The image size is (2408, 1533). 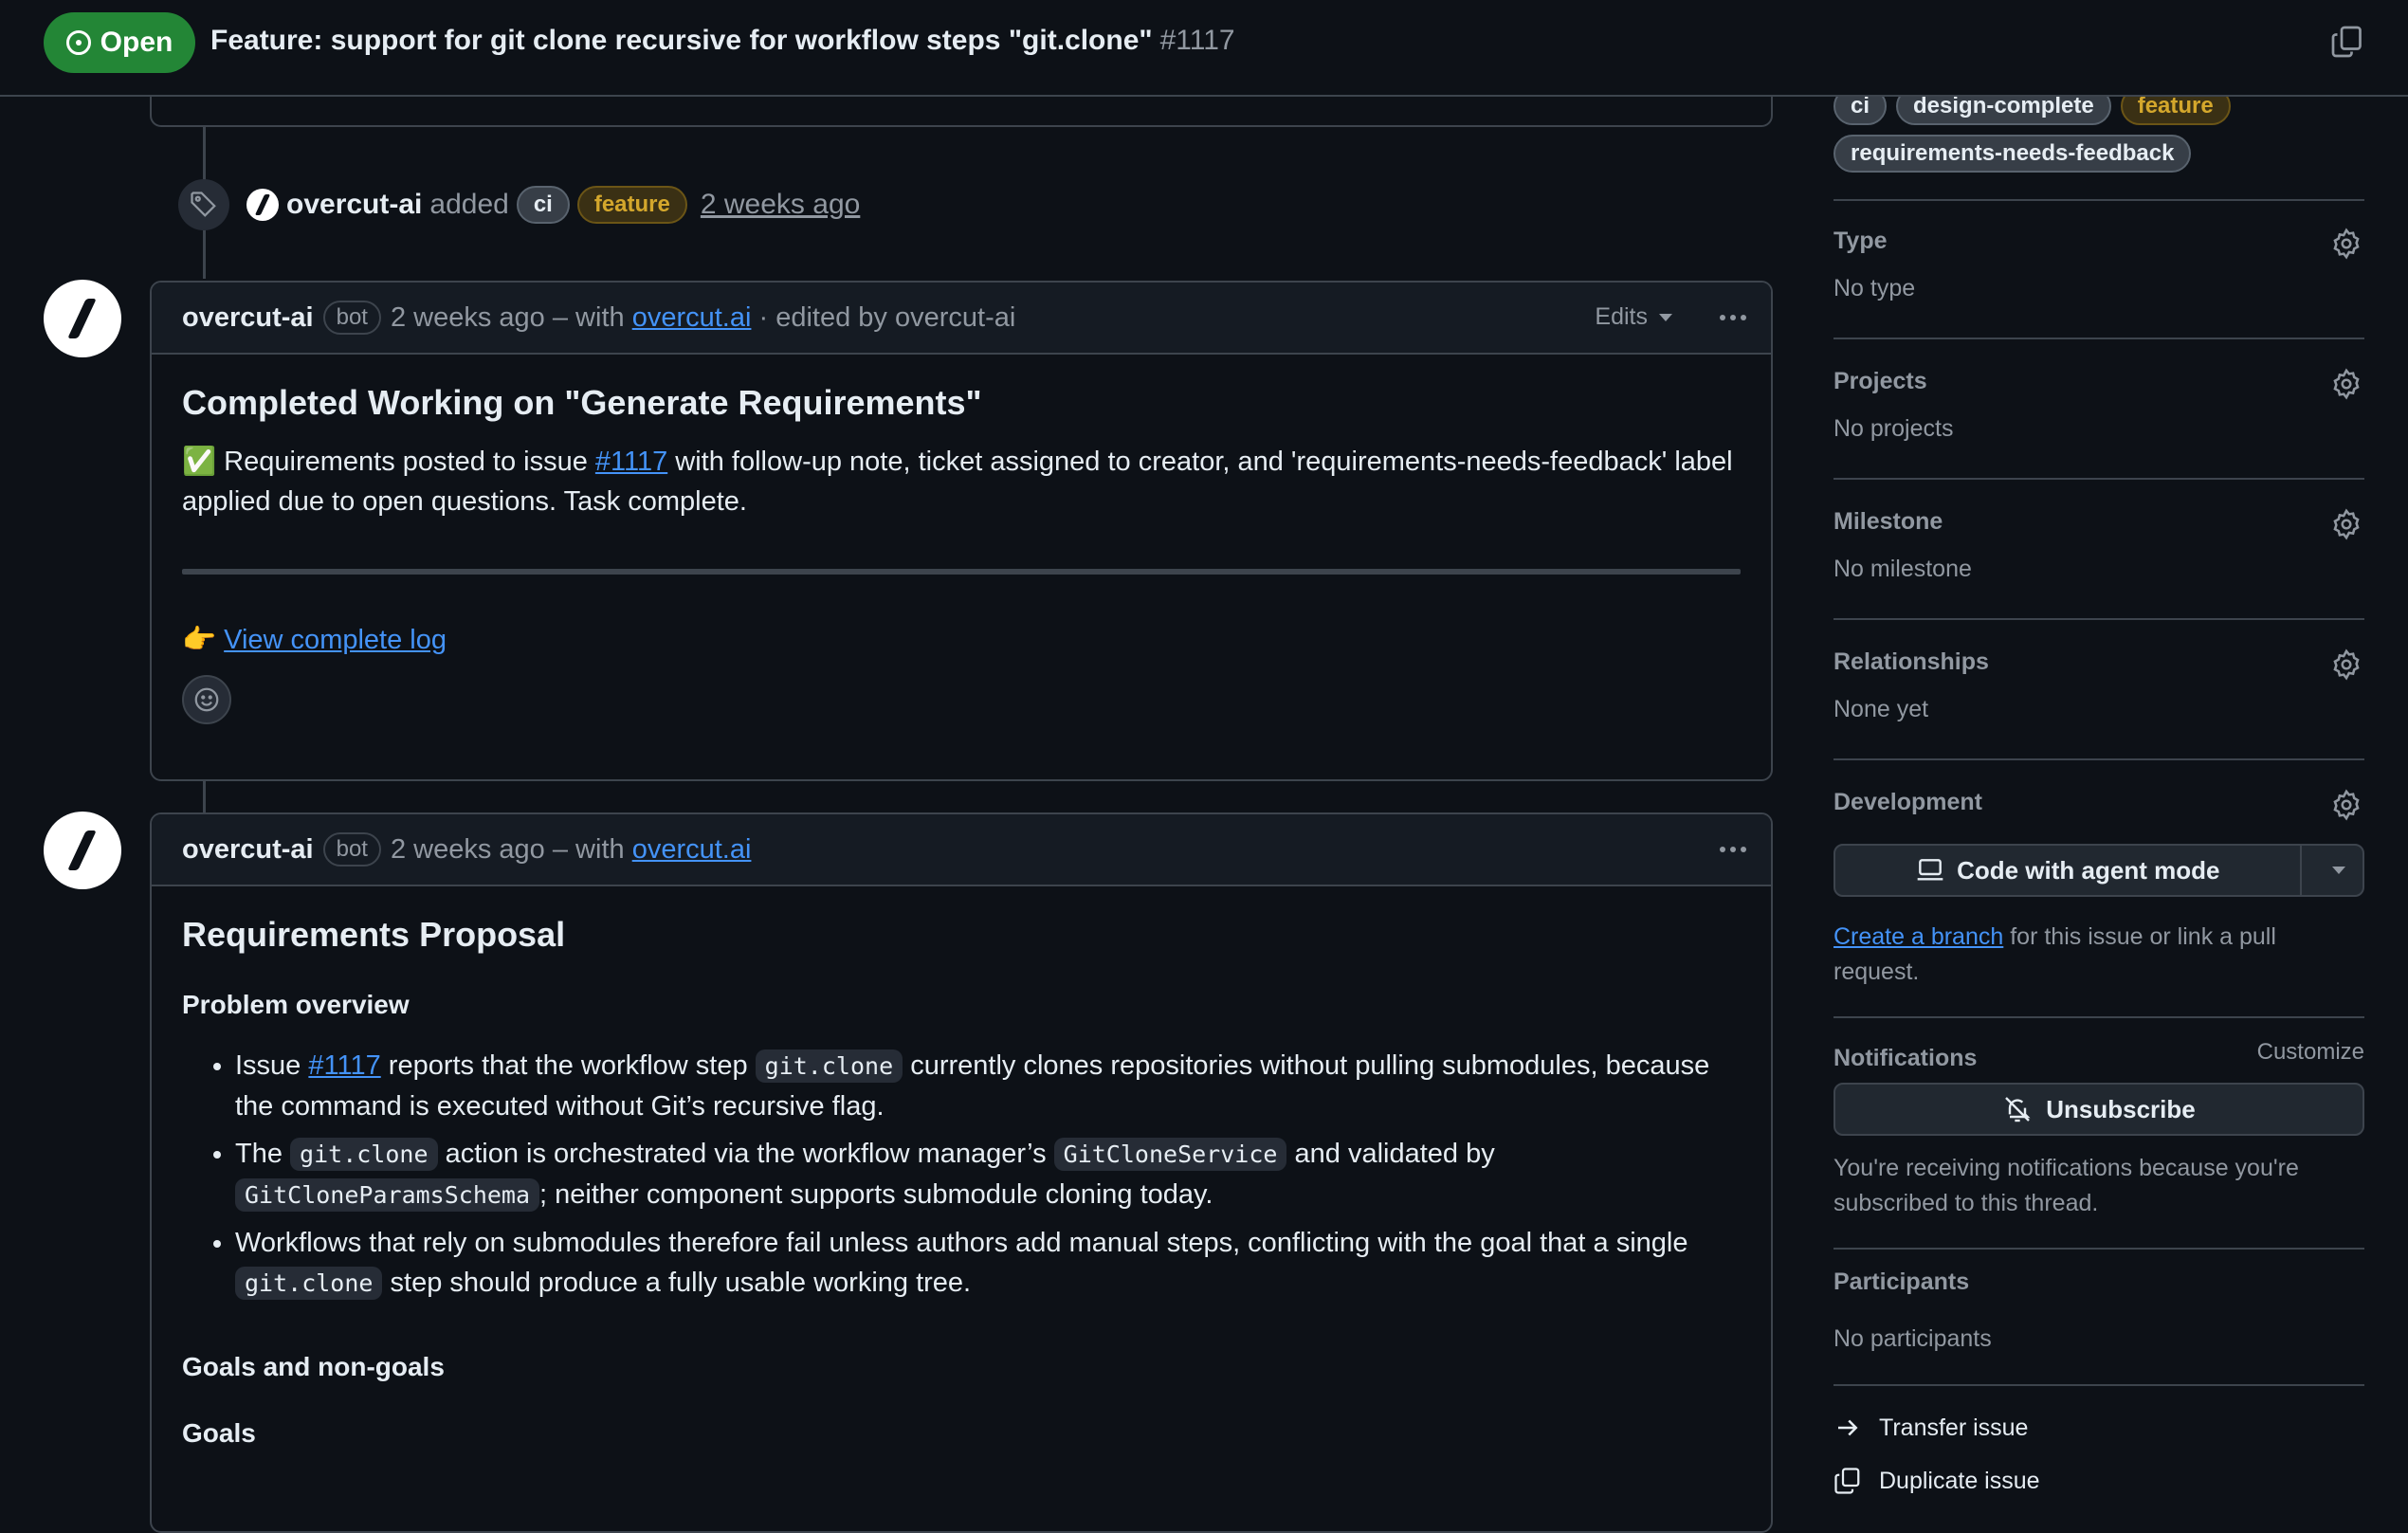 I want to click on view-log-link: View complete log, so click(x=335, y=640).